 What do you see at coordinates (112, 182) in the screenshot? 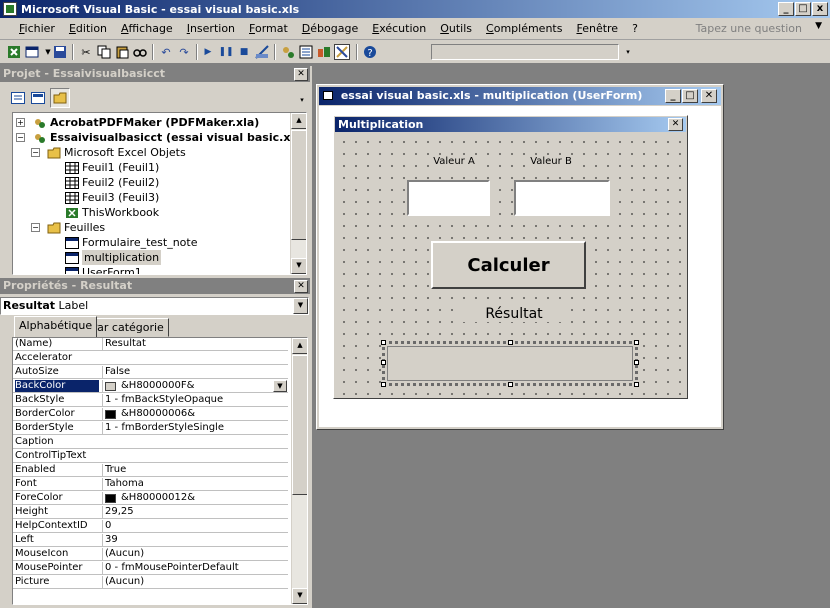
I see `tree-item-feuil2: Feuil2 (Feuil2)` at bounding box center [112, 182].